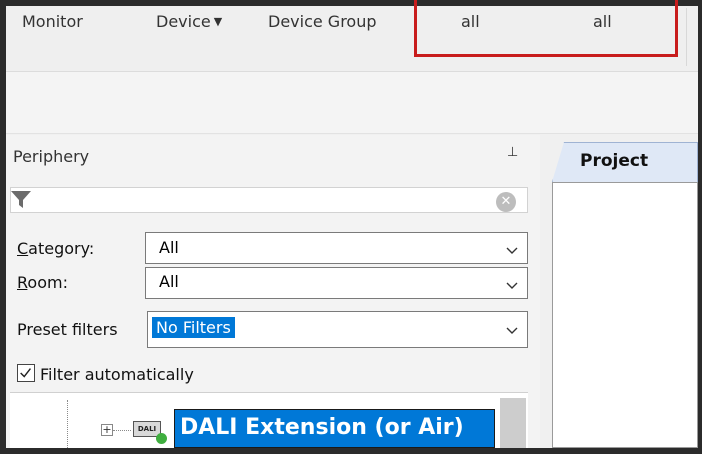 Image resolution: width=702 pixels, height=454 pixels. What do you see at coordinates (189, 21) in the screenshot?
I see `menu-device: Device ▼` at bounding box center [189, 21].